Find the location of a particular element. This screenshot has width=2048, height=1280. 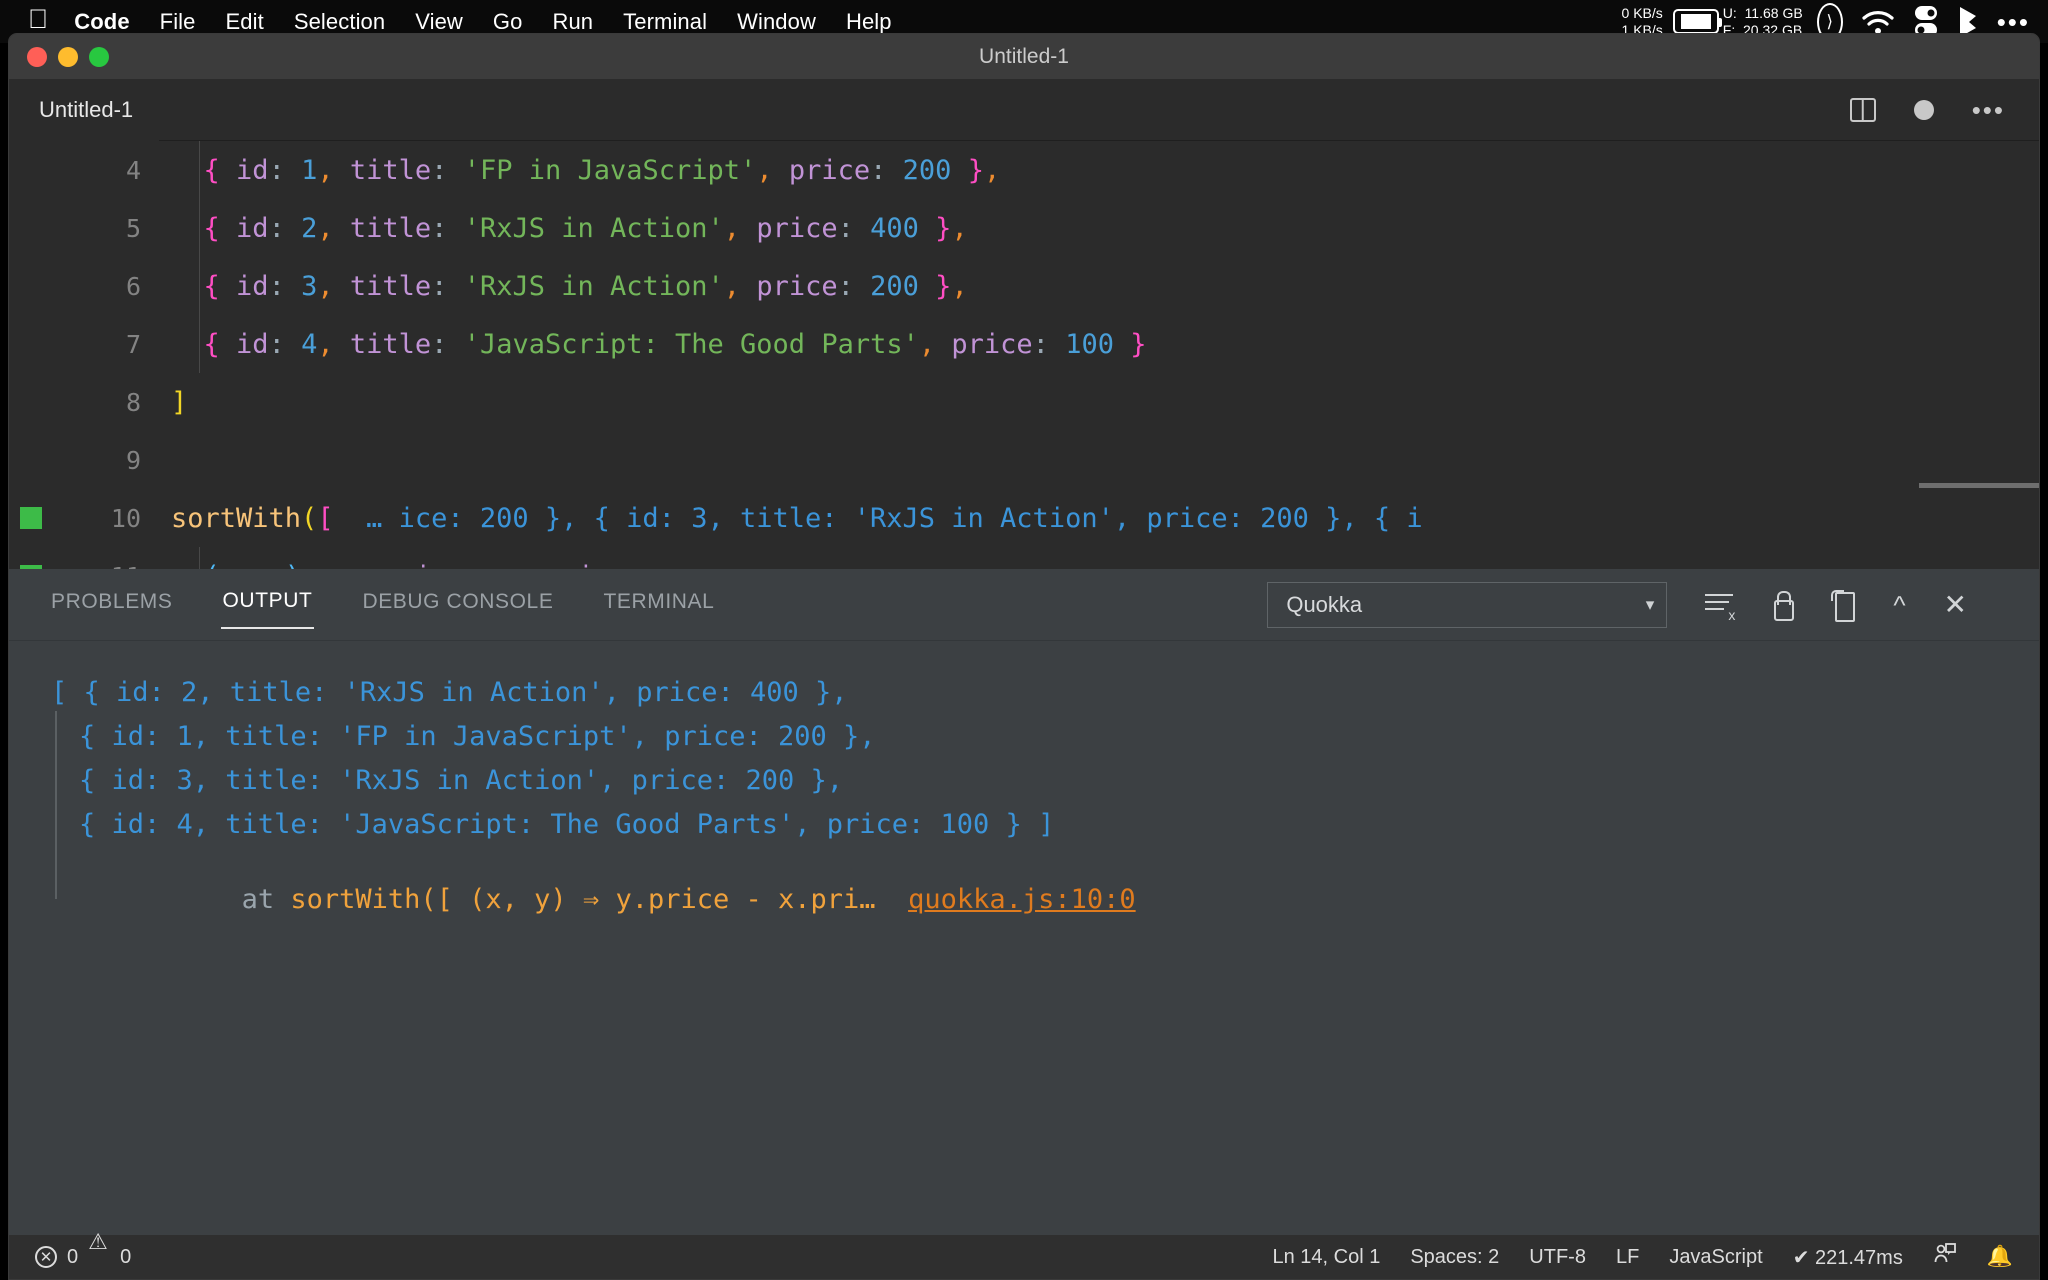

warning-count: 0 is located at coordinates (125, 1257).